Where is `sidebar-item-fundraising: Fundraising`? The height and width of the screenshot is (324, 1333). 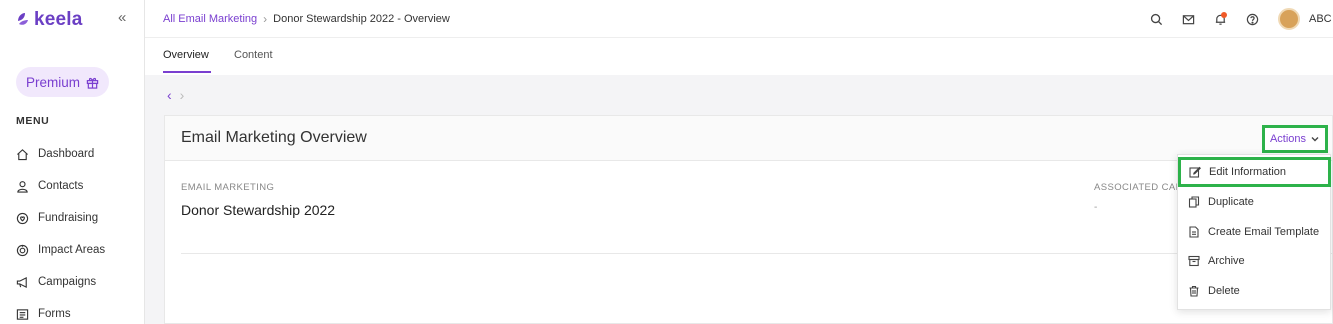 sidebar-item-fundraising: Fundraising is located at coordinates (60, 218).